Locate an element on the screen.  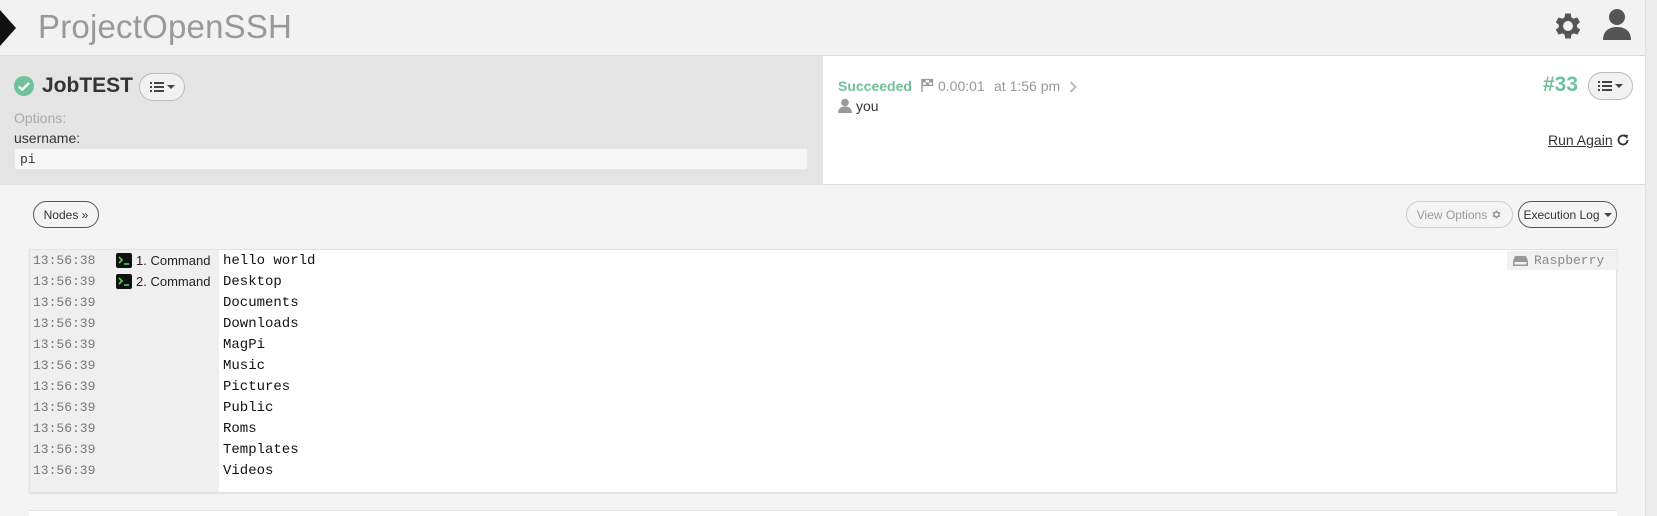
log-step: 1. Command is located at coordinates (173, 260).